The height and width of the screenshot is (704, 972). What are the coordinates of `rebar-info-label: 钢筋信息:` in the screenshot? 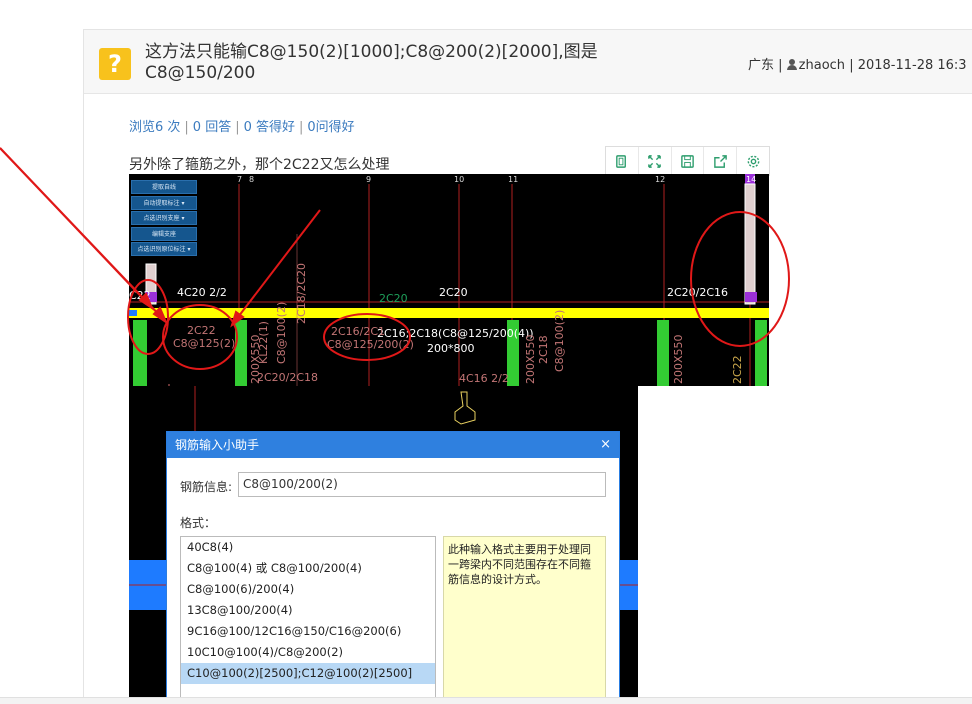 It's located at (206, 487).